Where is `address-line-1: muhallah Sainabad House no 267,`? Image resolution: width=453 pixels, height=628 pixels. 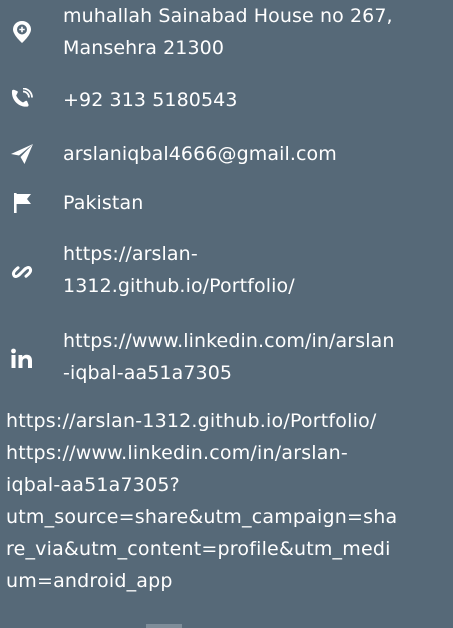
address-line-1: muhallah Sainabad House no 267, is located at coordinates (228, 16).